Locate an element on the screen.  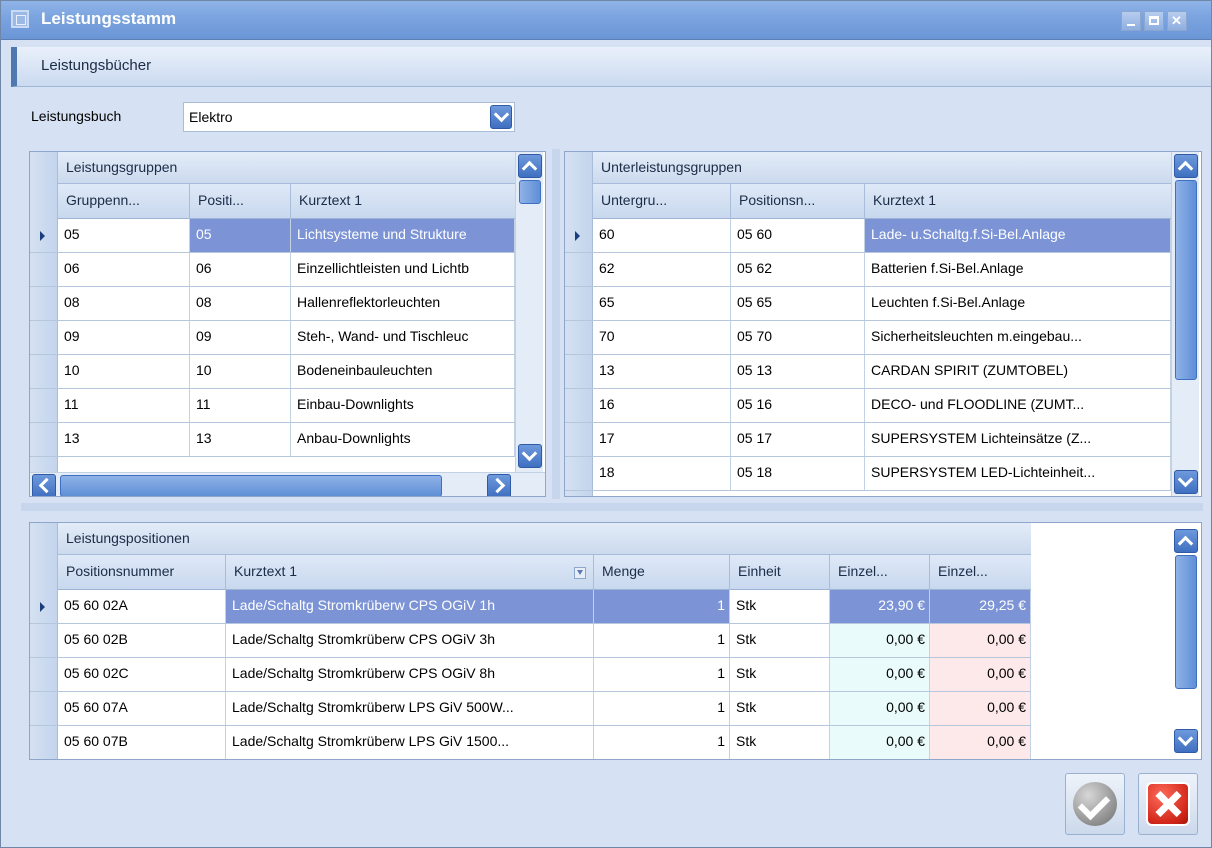
table-cell: Lichtsysteme und Strukture is located at coordinates (403, 235).